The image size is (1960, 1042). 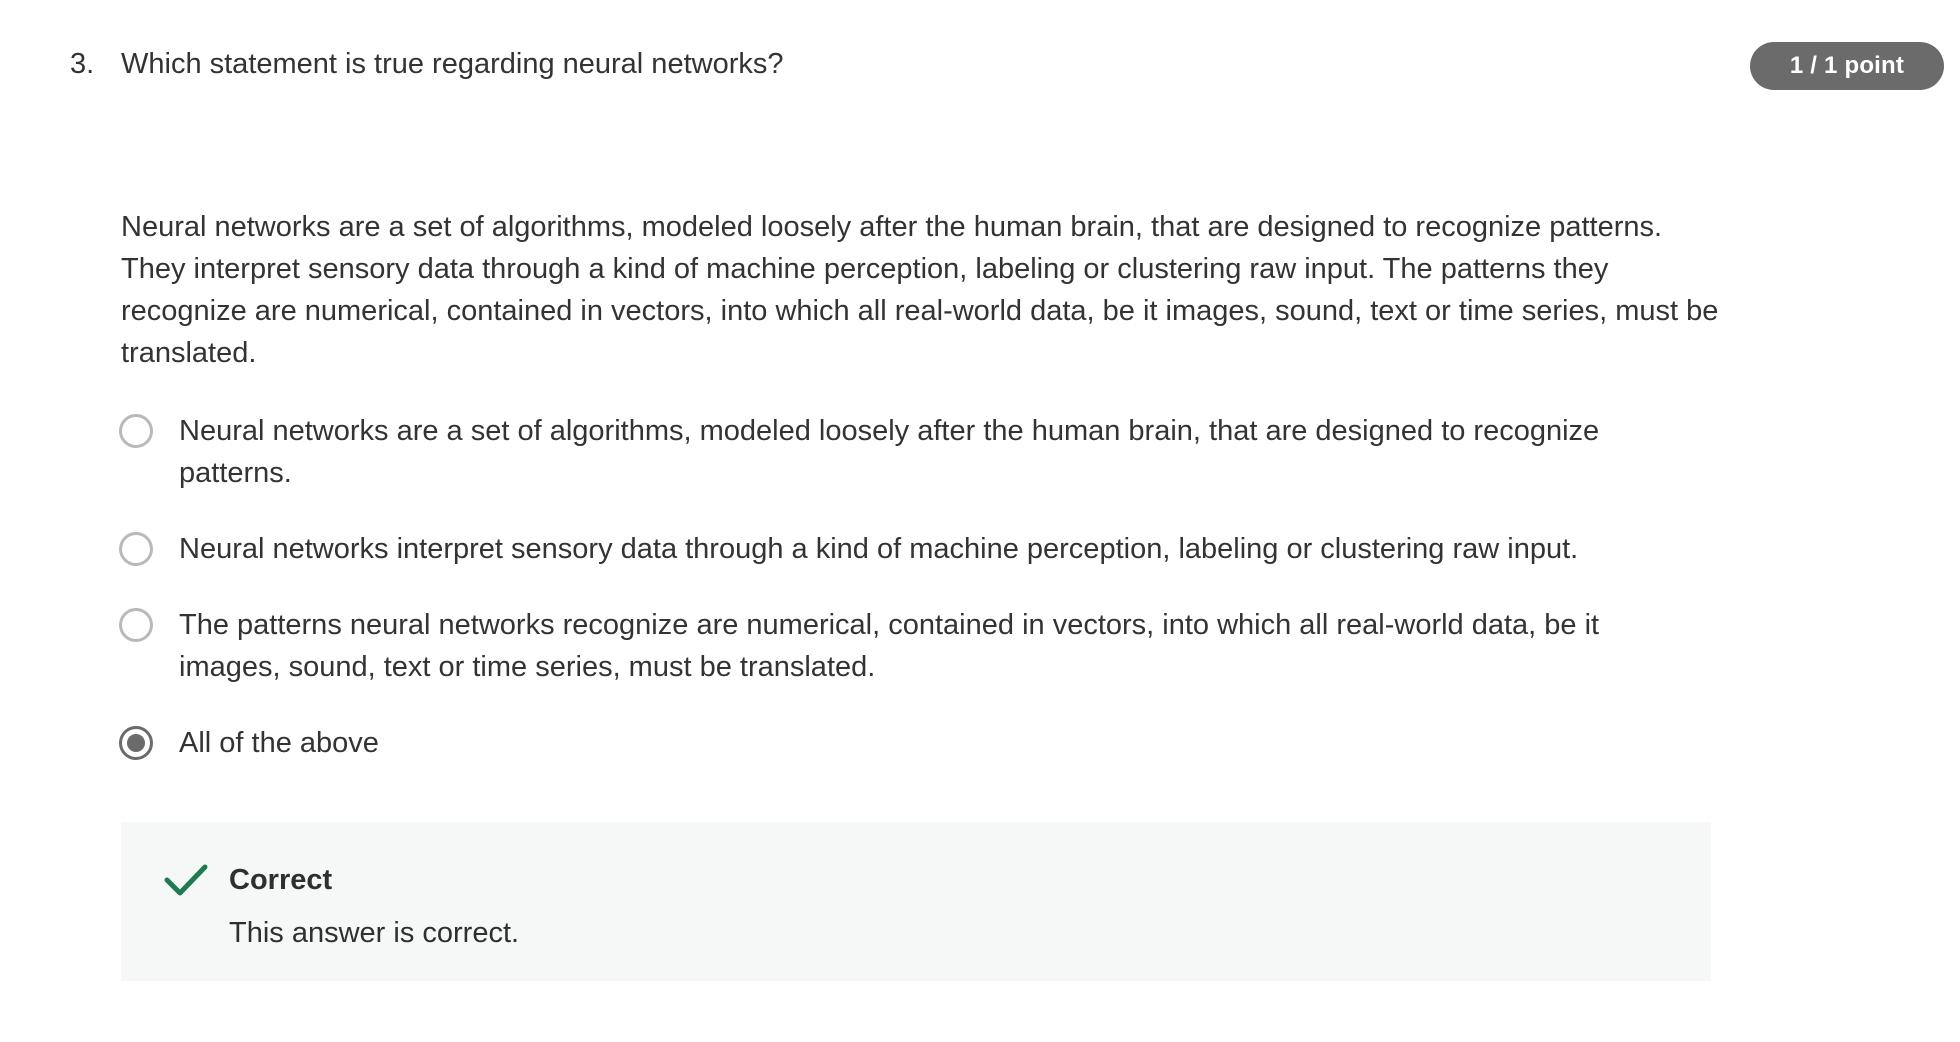 What do you see at coordinates (374, 933) in the screenshot?
I see `feedback-text: This answer is correct.` at bounding box center [374, 933].